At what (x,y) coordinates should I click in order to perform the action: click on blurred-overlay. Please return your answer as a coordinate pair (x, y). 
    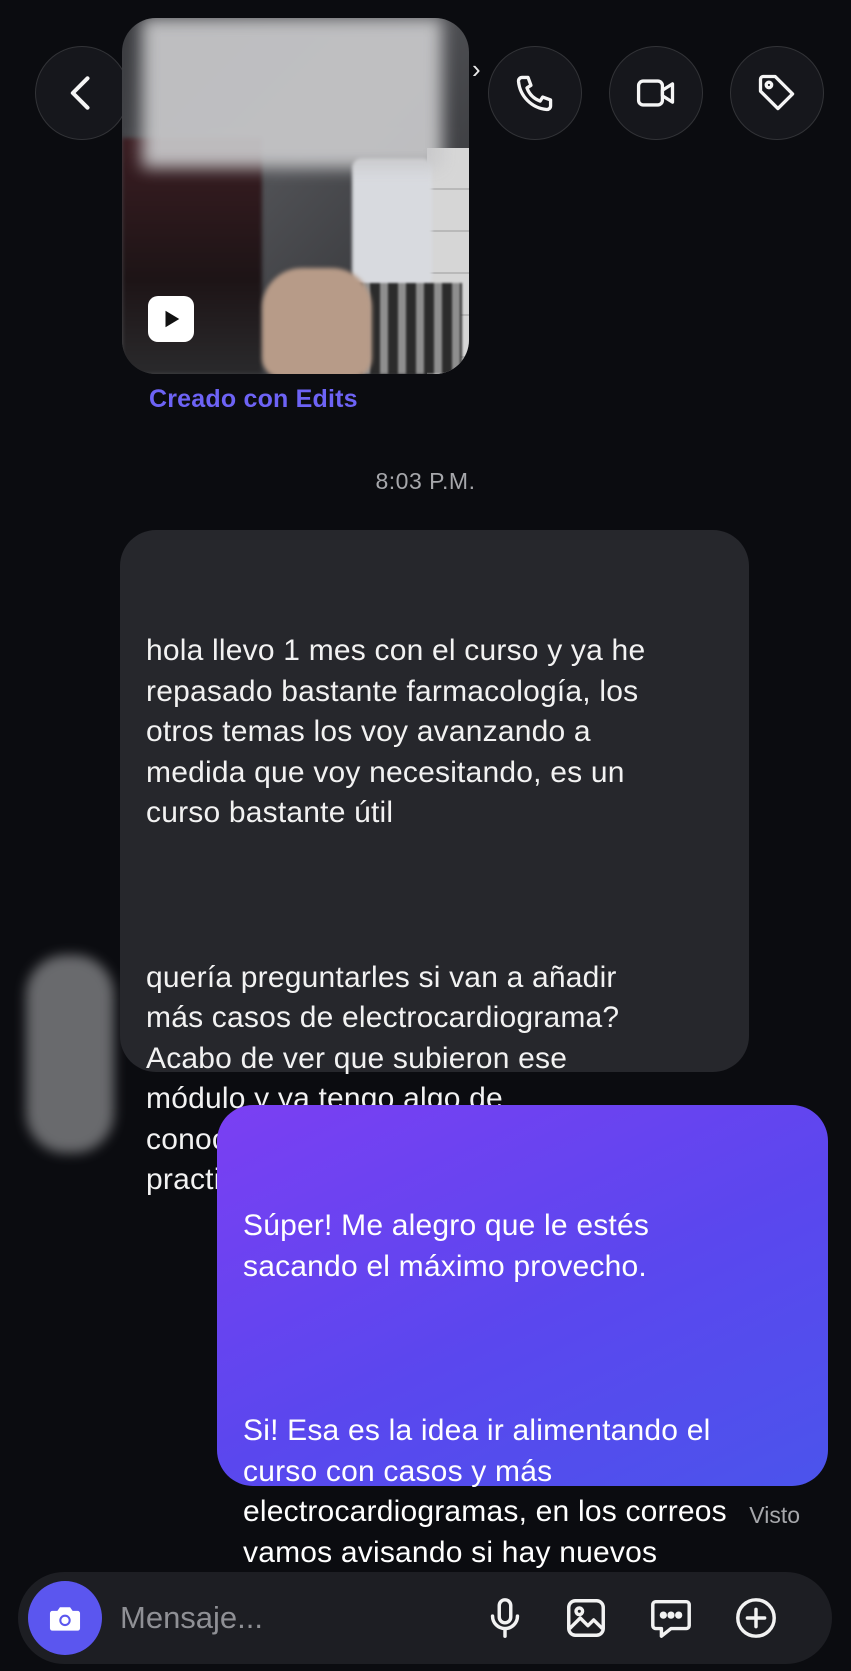
    Looking at the image, I should click on (292, 93).